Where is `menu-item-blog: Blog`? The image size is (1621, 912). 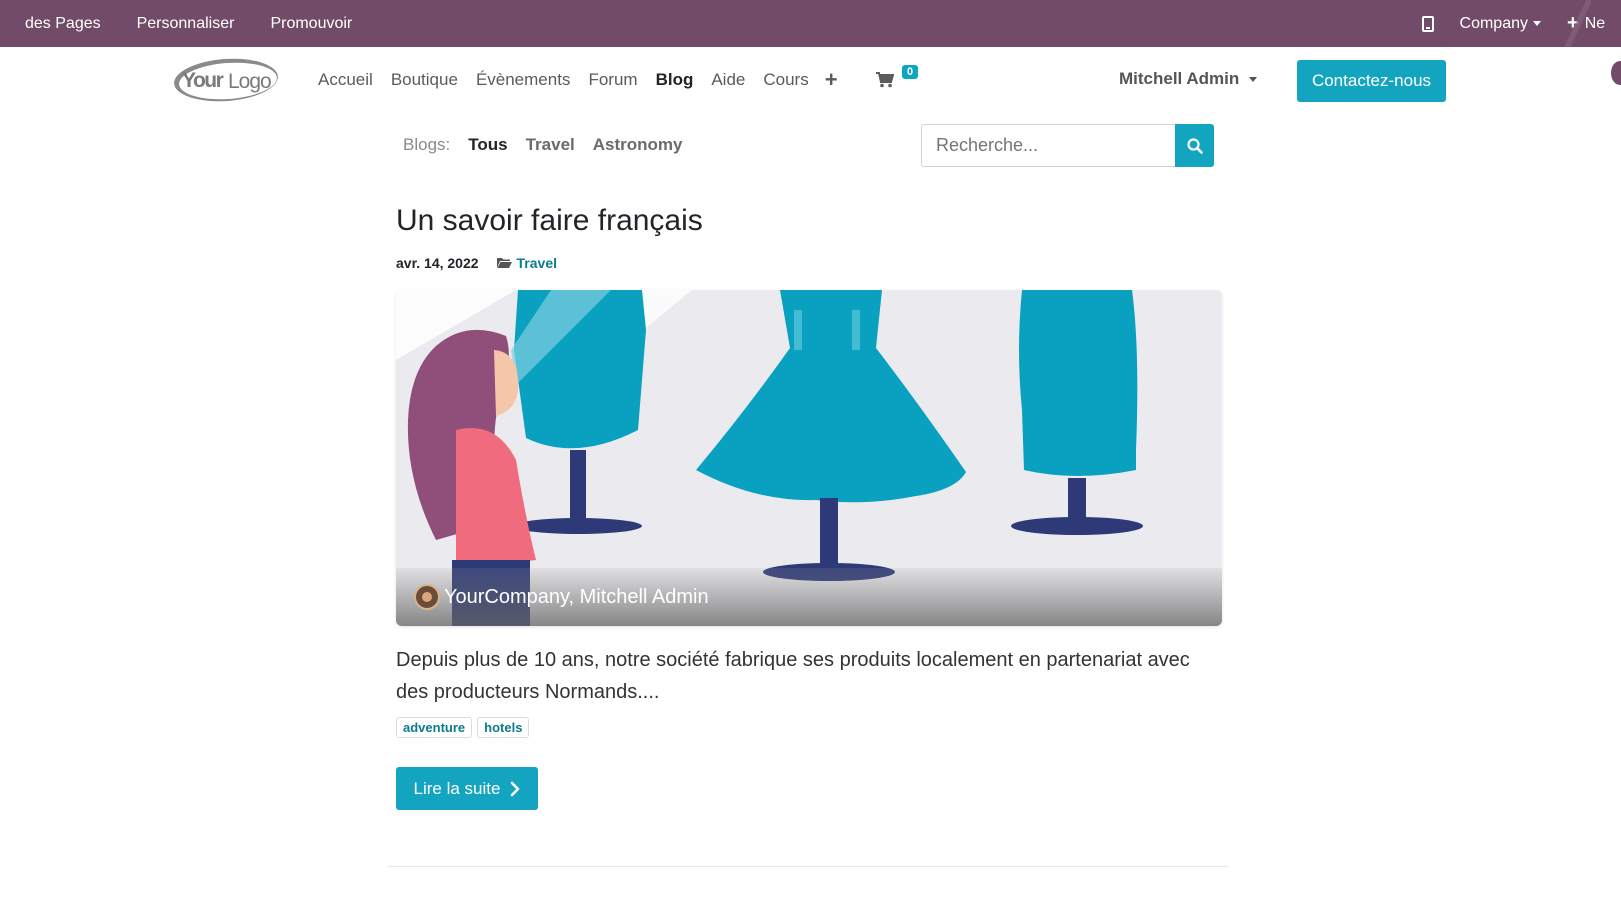
menu-item-blog: Blog is located at coordinates (675, 80).